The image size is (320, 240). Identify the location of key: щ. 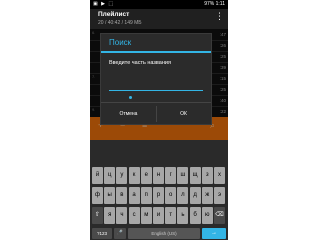
(195, 175).